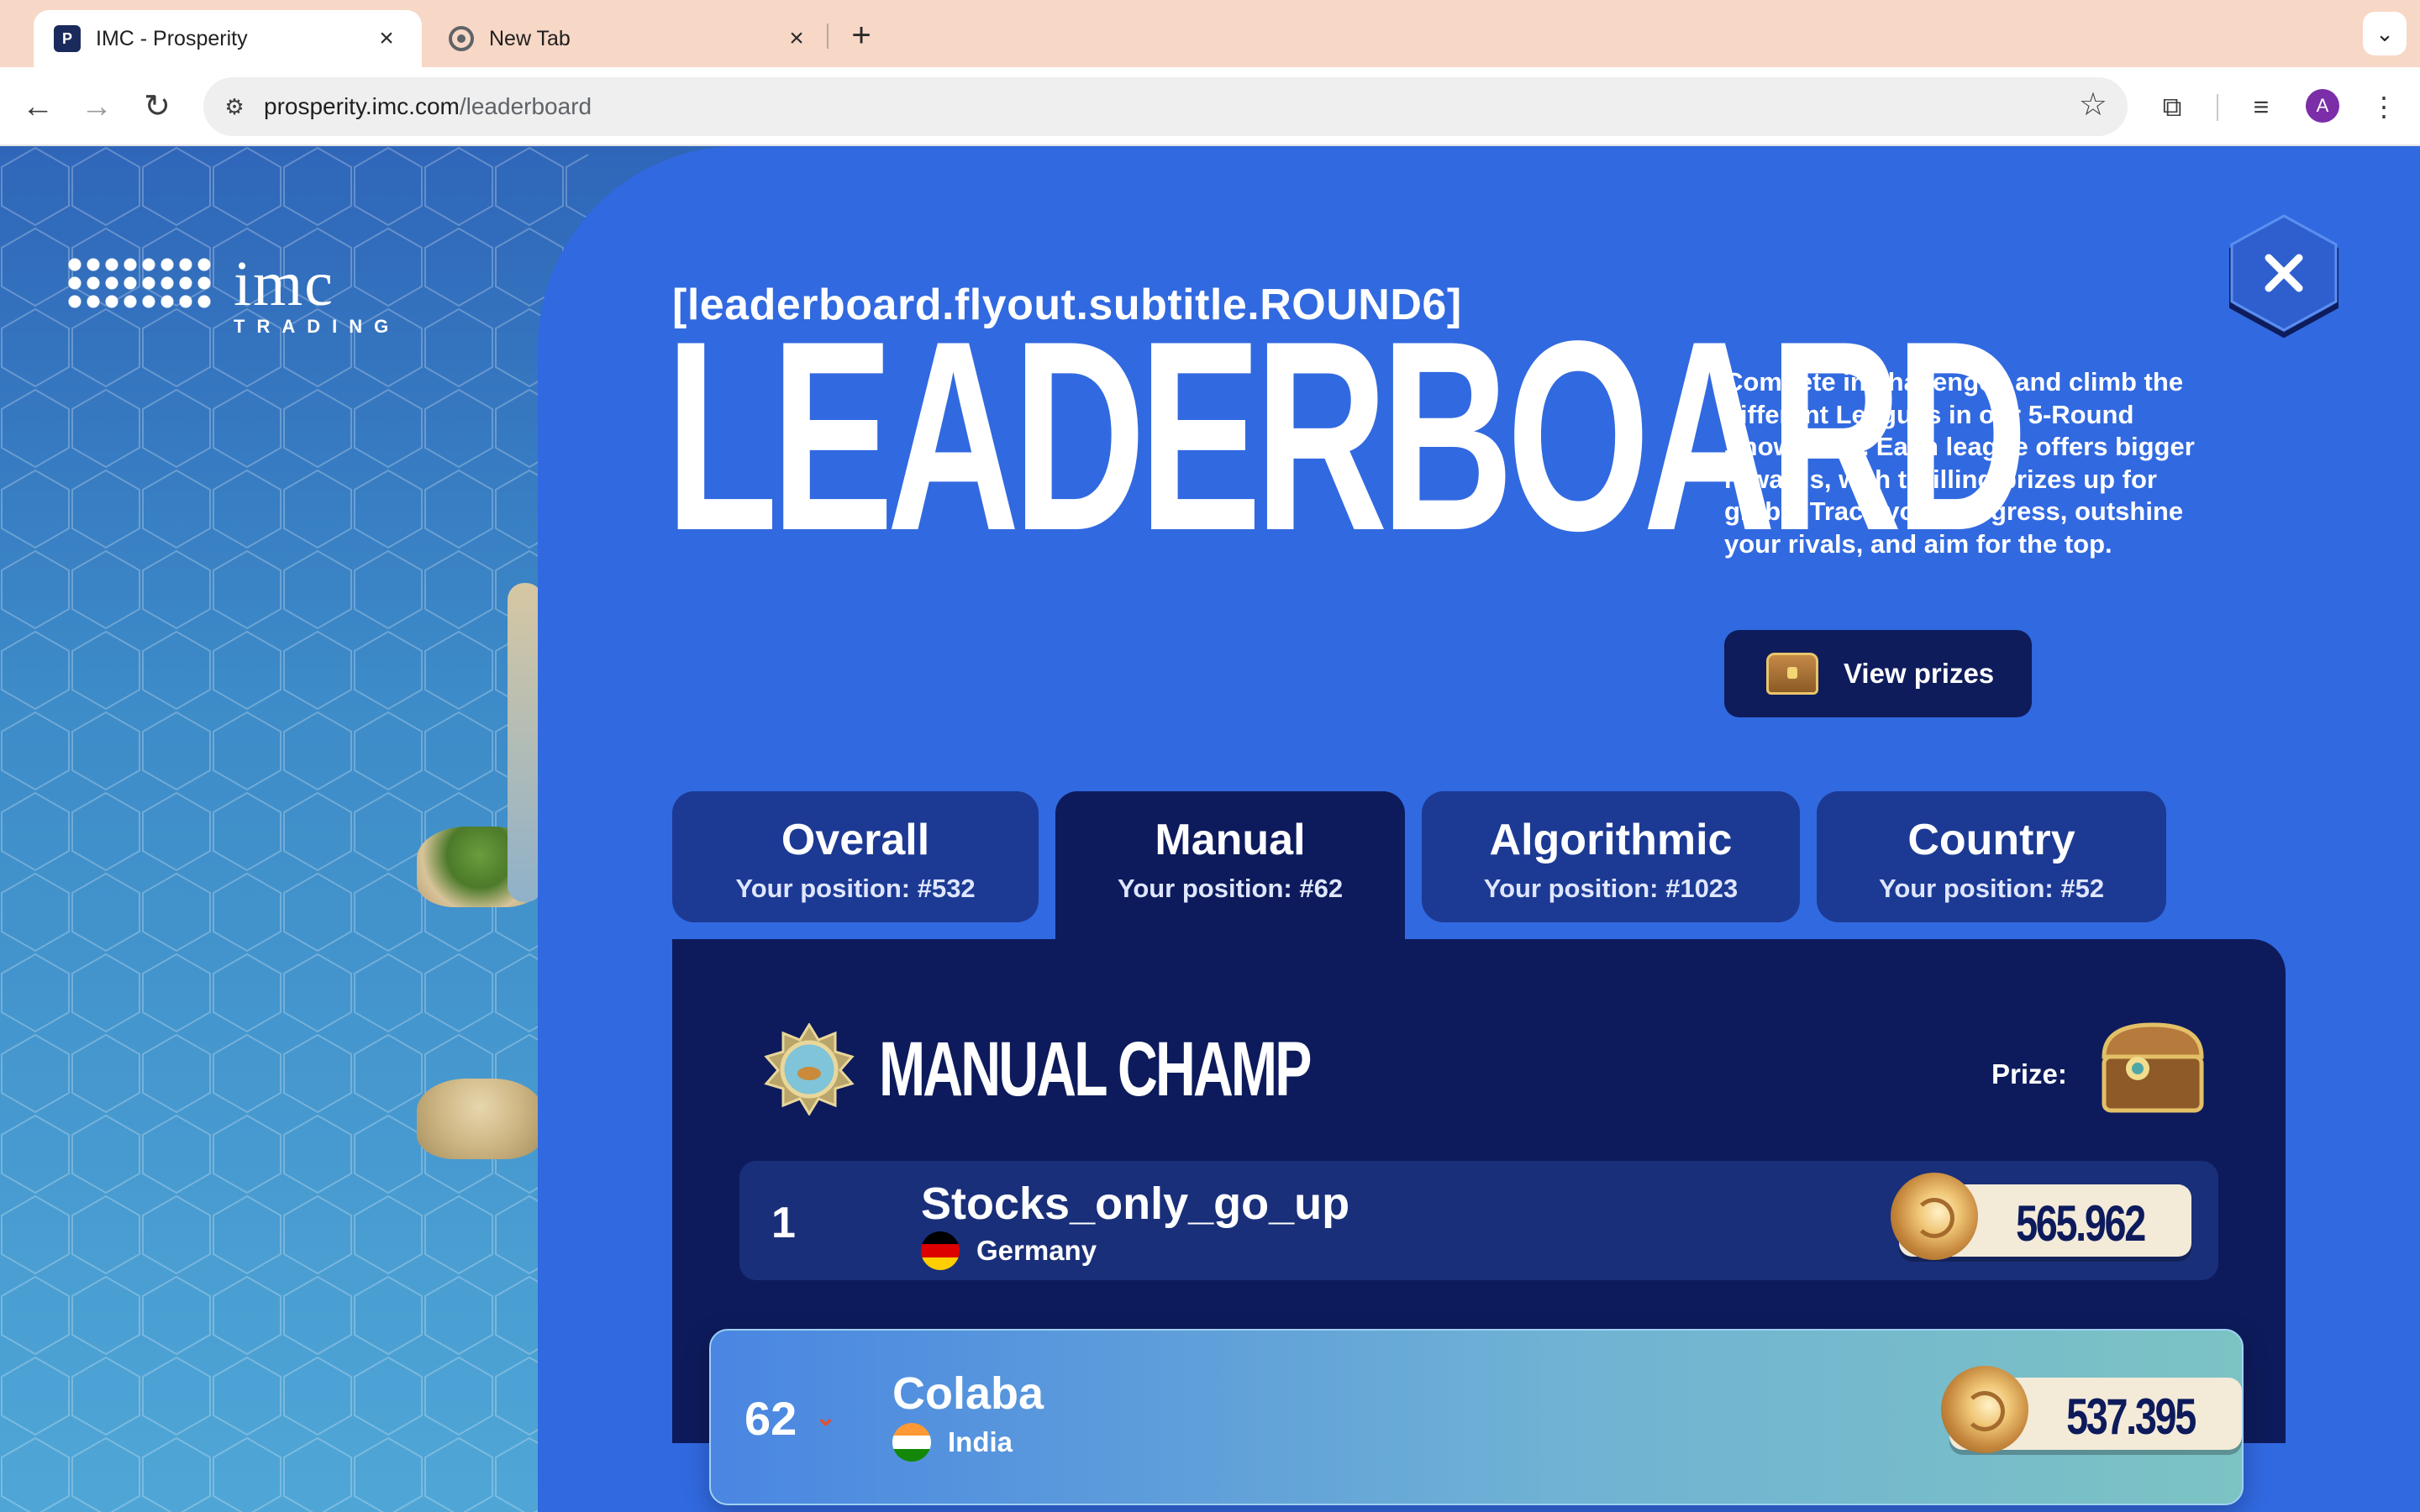 The width and height of the screenshot is (2420, 1512). What do you see at coordinates (1230, 840) in the screenshot?
I see `tab-label: Manual` at bounding box center [1230, 840].